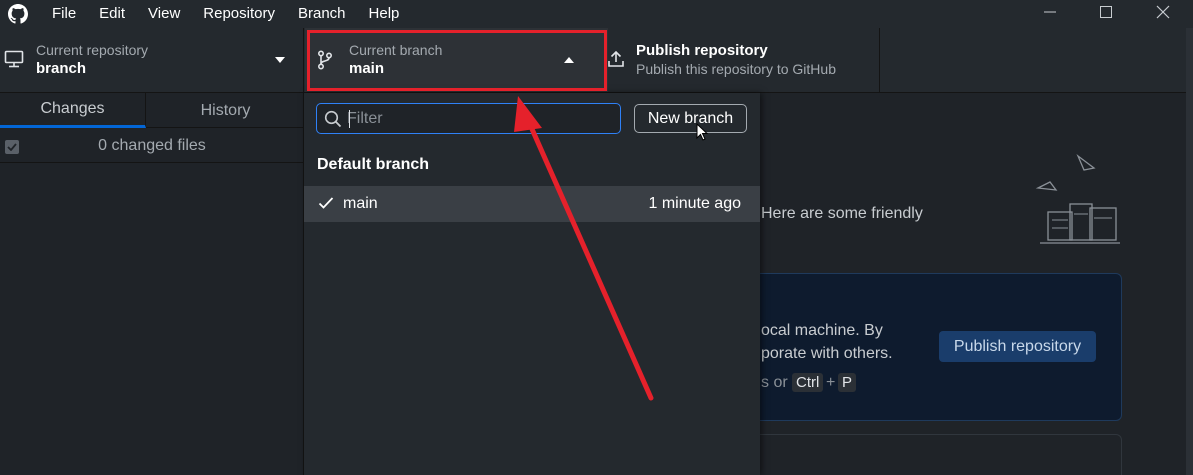  What do you see at coordinates (360, 203) in the screenshot?
I see `branch-item-name: main` at bounding box center [360, 203].